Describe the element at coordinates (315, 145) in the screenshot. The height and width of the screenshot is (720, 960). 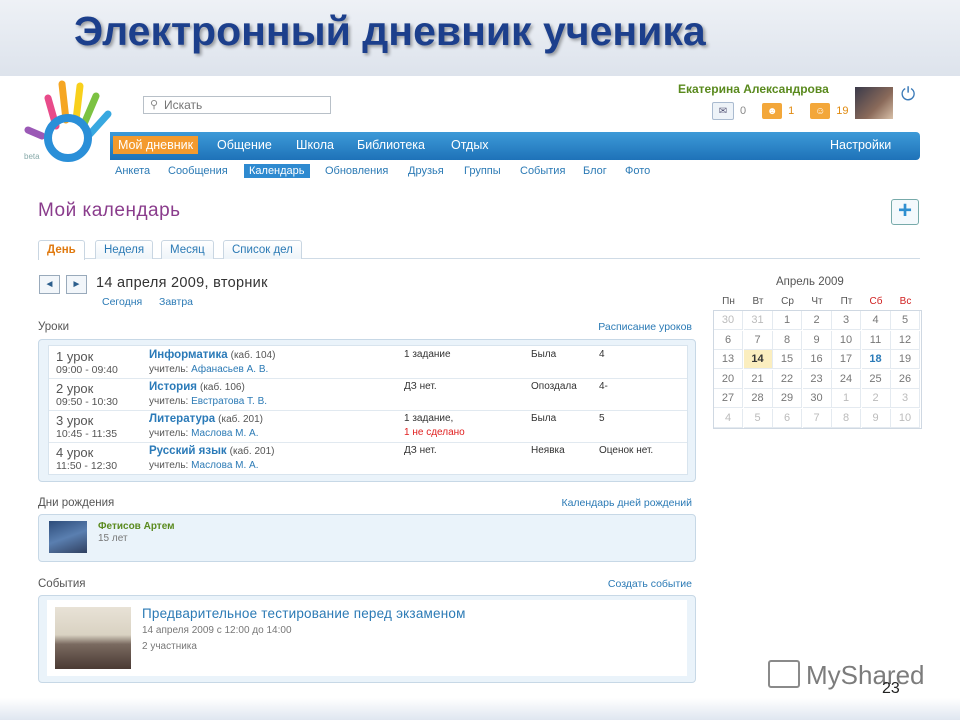
I see `nav-school: Школа` at that location.